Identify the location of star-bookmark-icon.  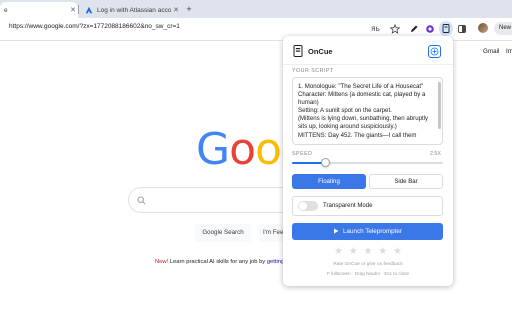
(394, 28).